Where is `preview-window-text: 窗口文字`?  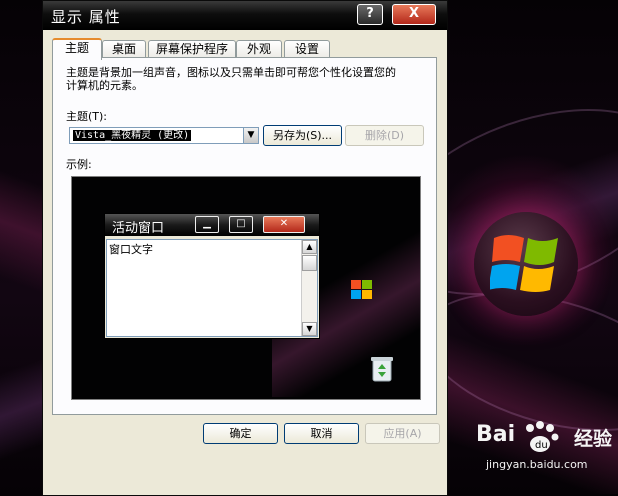 preview-window-text: 窗口文字 is located at coordinates (131, 249).